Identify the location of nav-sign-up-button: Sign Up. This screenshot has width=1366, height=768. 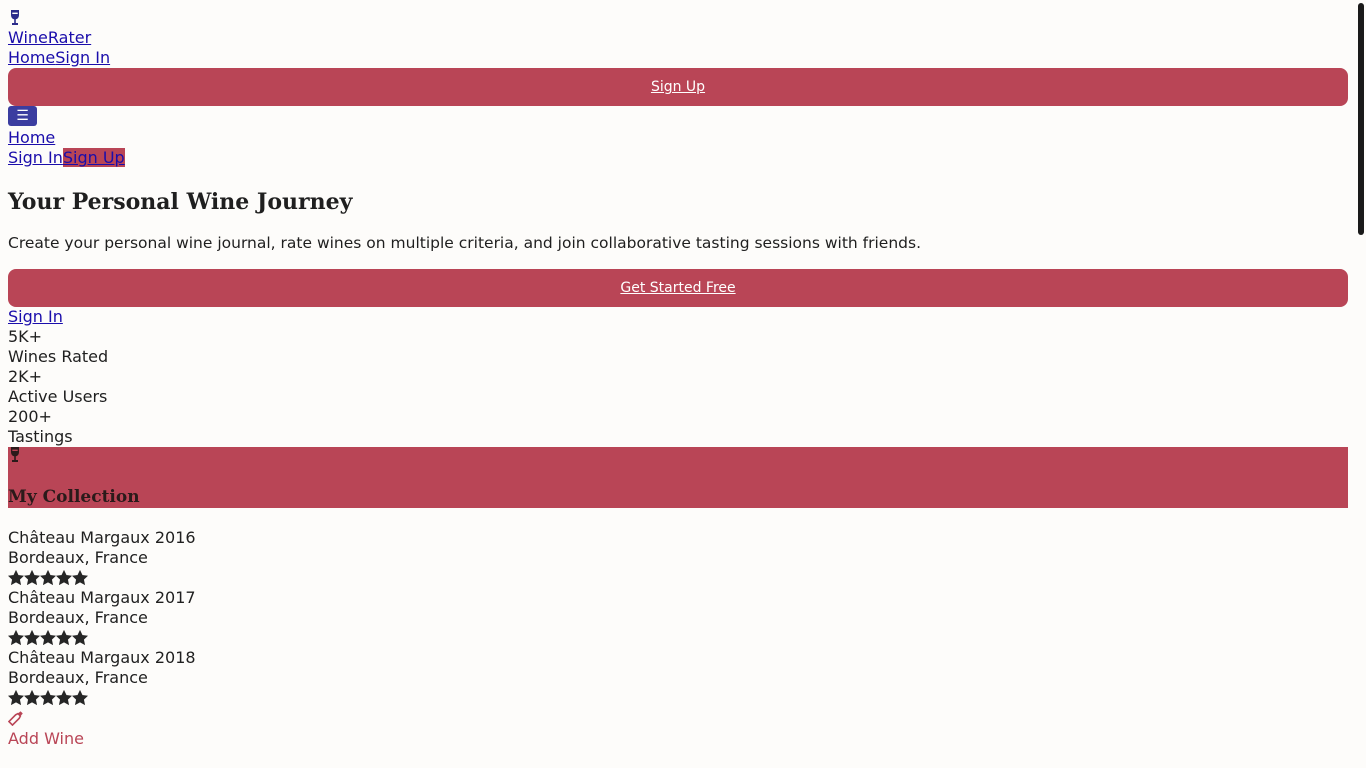
(678, 87).